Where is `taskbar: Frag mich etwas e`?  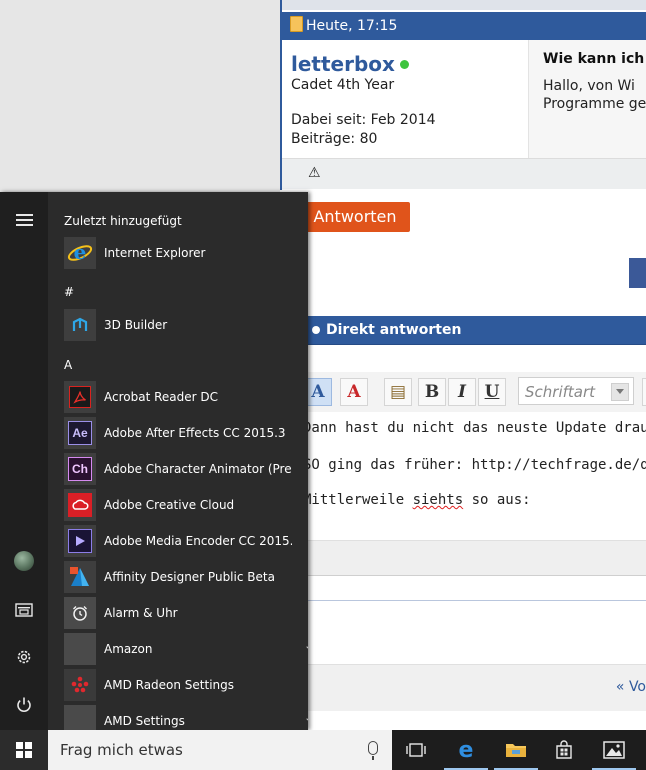 taskbar: Frag mich etwas e is located at coordinates (323, 750).